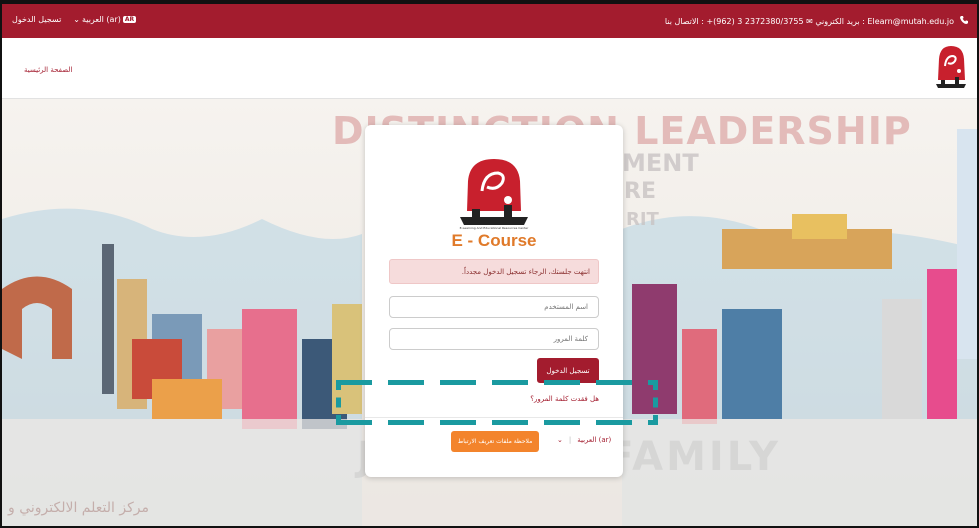 Image resolution: width=979 pixels, height=528 pixels. What do you see at coordinates (494, 339) in the screenshot?
I see `password-input` at bounding box center [494, 339].